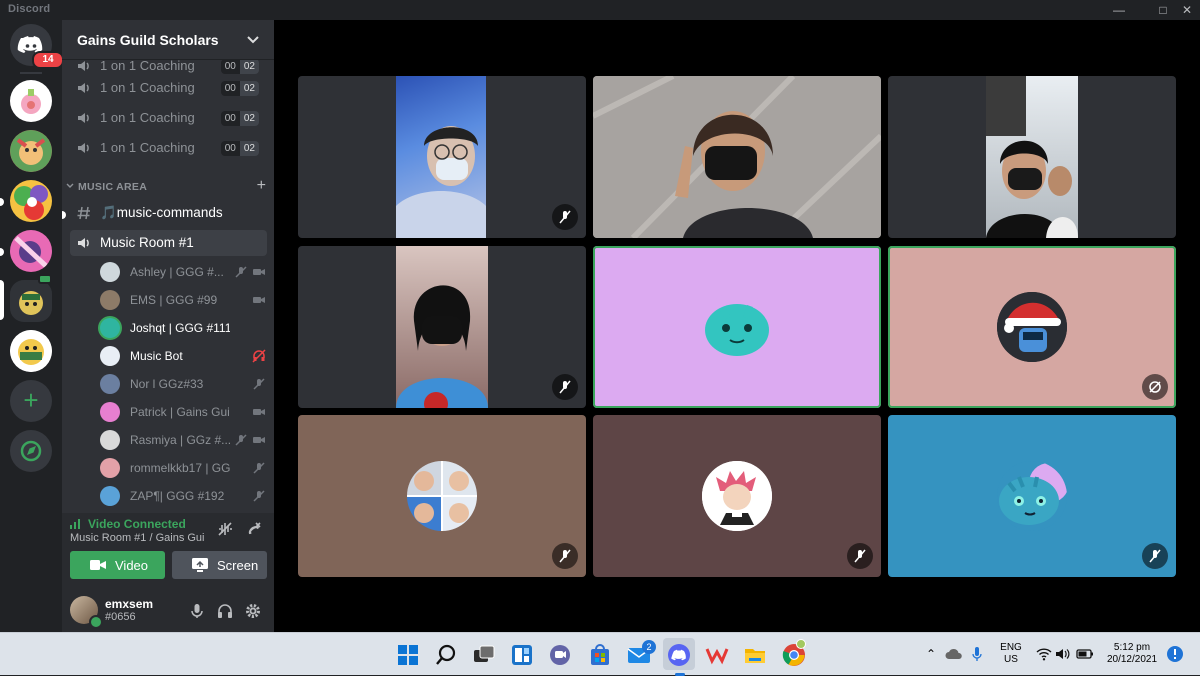  What do you see at coordinates (168, 243) in the screenshot?
I see `voice-channel-music-room: Music Room #1` at bounding box center [168, 243].